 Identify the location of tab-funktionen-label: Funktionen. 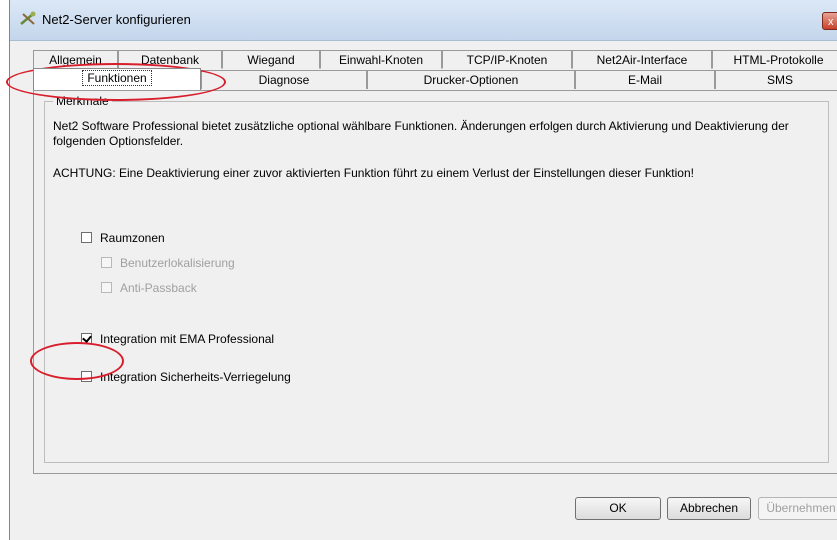
(117, 78).